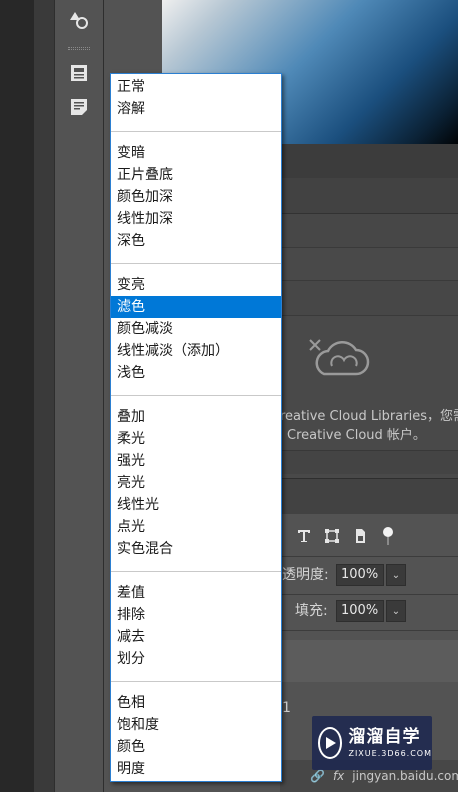 This screenshot has height=792, width=458. Describe the element at coordinates (196, 659) in the screenshot. I see `blend-mode-item: 划分` at that location.